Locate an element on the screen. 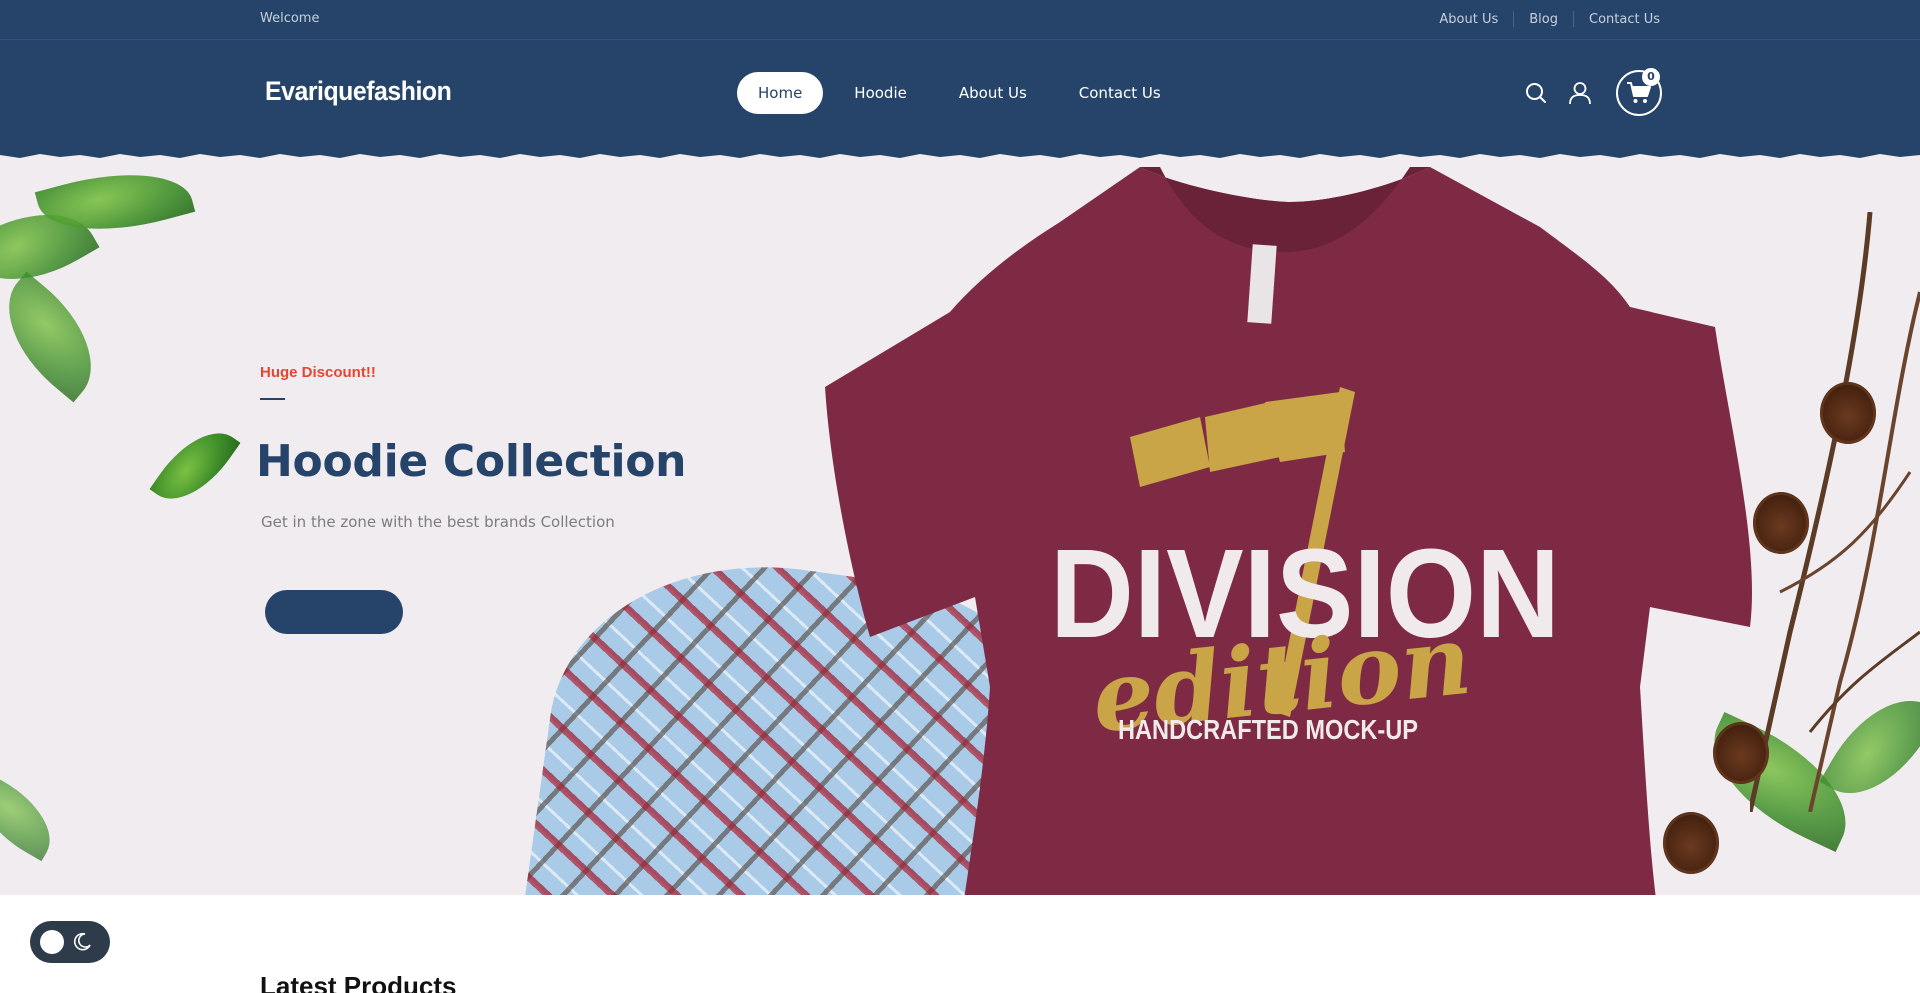 This screenshot has height=993, width=1920. header-icons: 0 is located at coordinates (1592, 92).